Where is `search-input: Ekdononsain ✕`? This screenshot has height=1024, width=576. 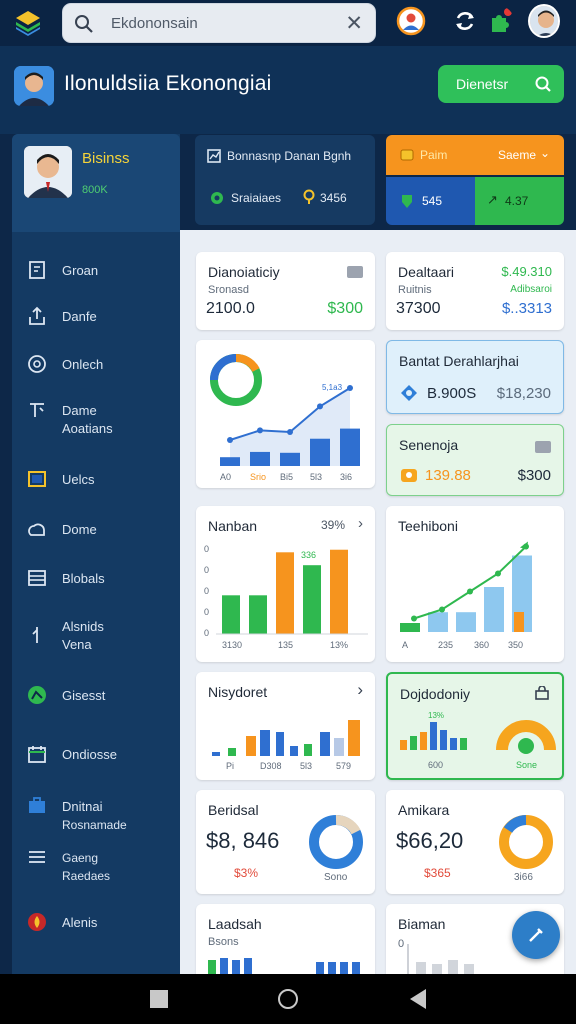
search-input: Ekdononsain ✕ is located at coordinates (219, 23).